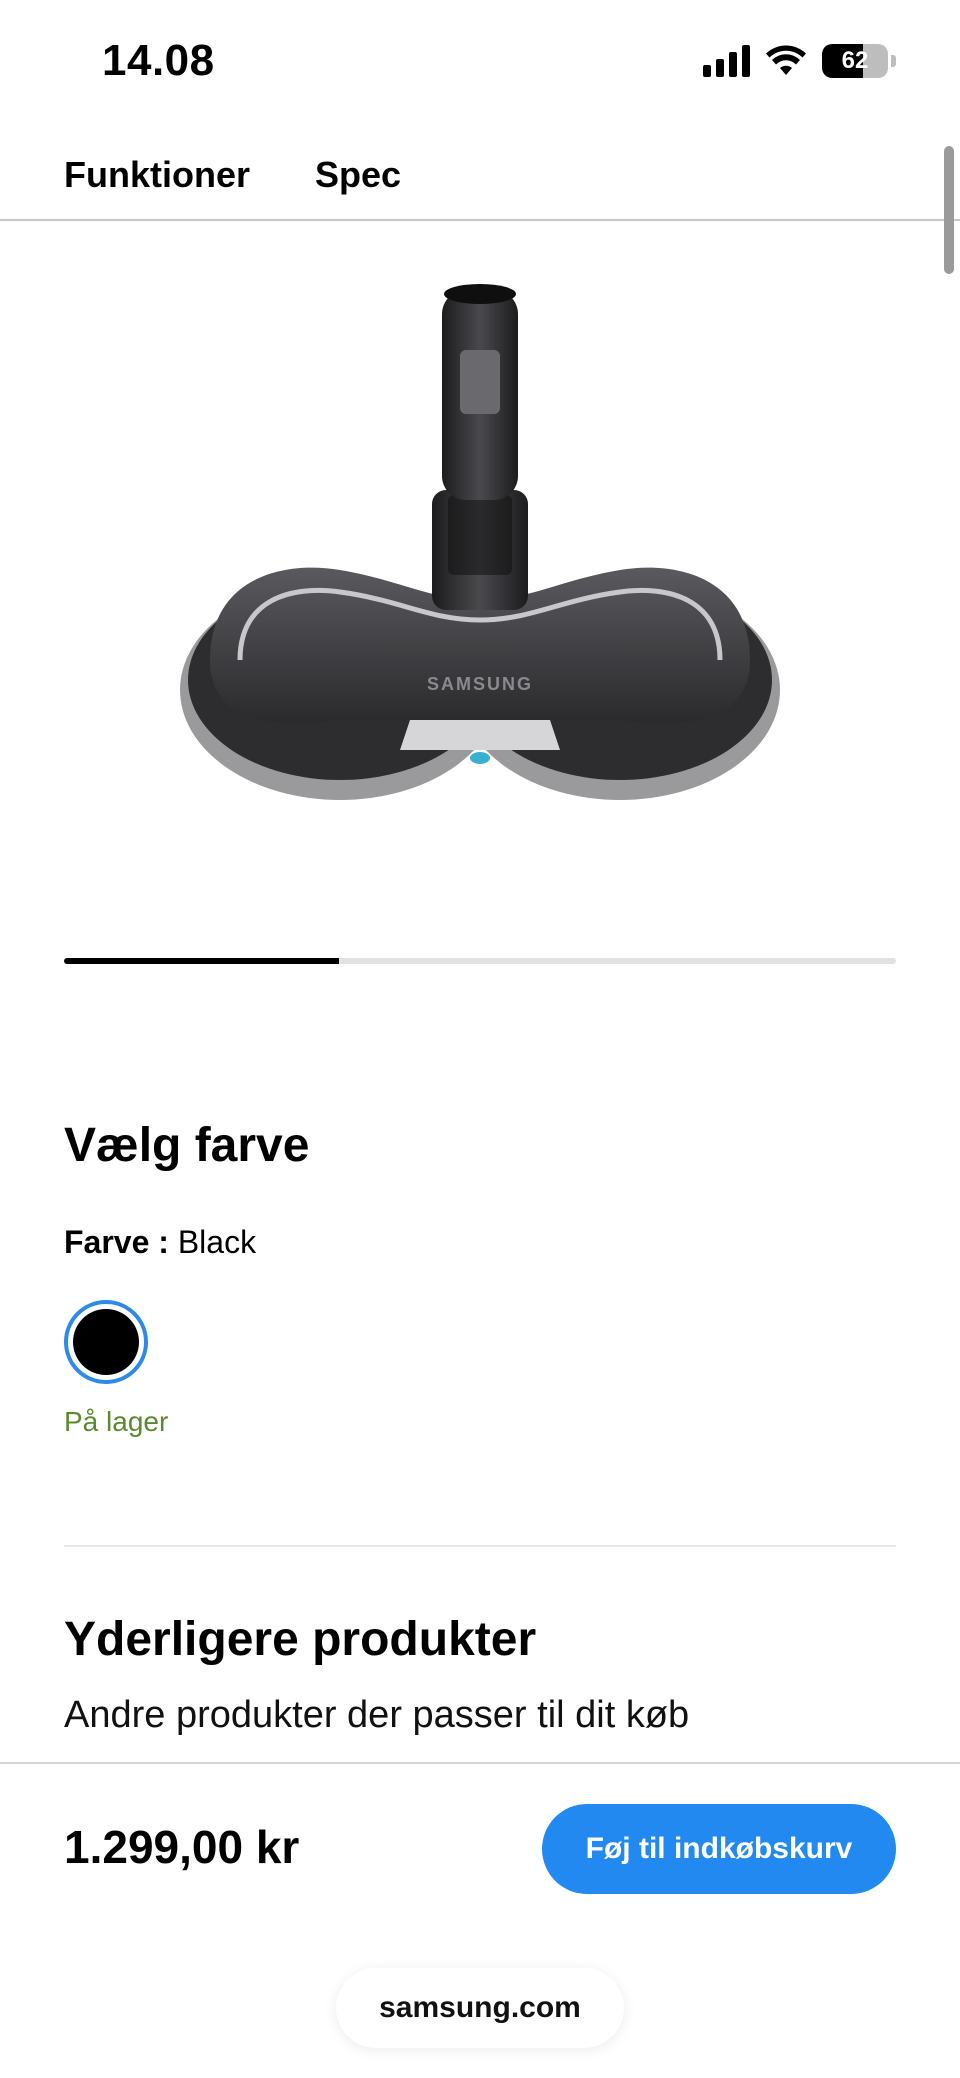 This screenshot has width=960, height=2078. I want to click on color-swatch-black, so click(106, 1342).